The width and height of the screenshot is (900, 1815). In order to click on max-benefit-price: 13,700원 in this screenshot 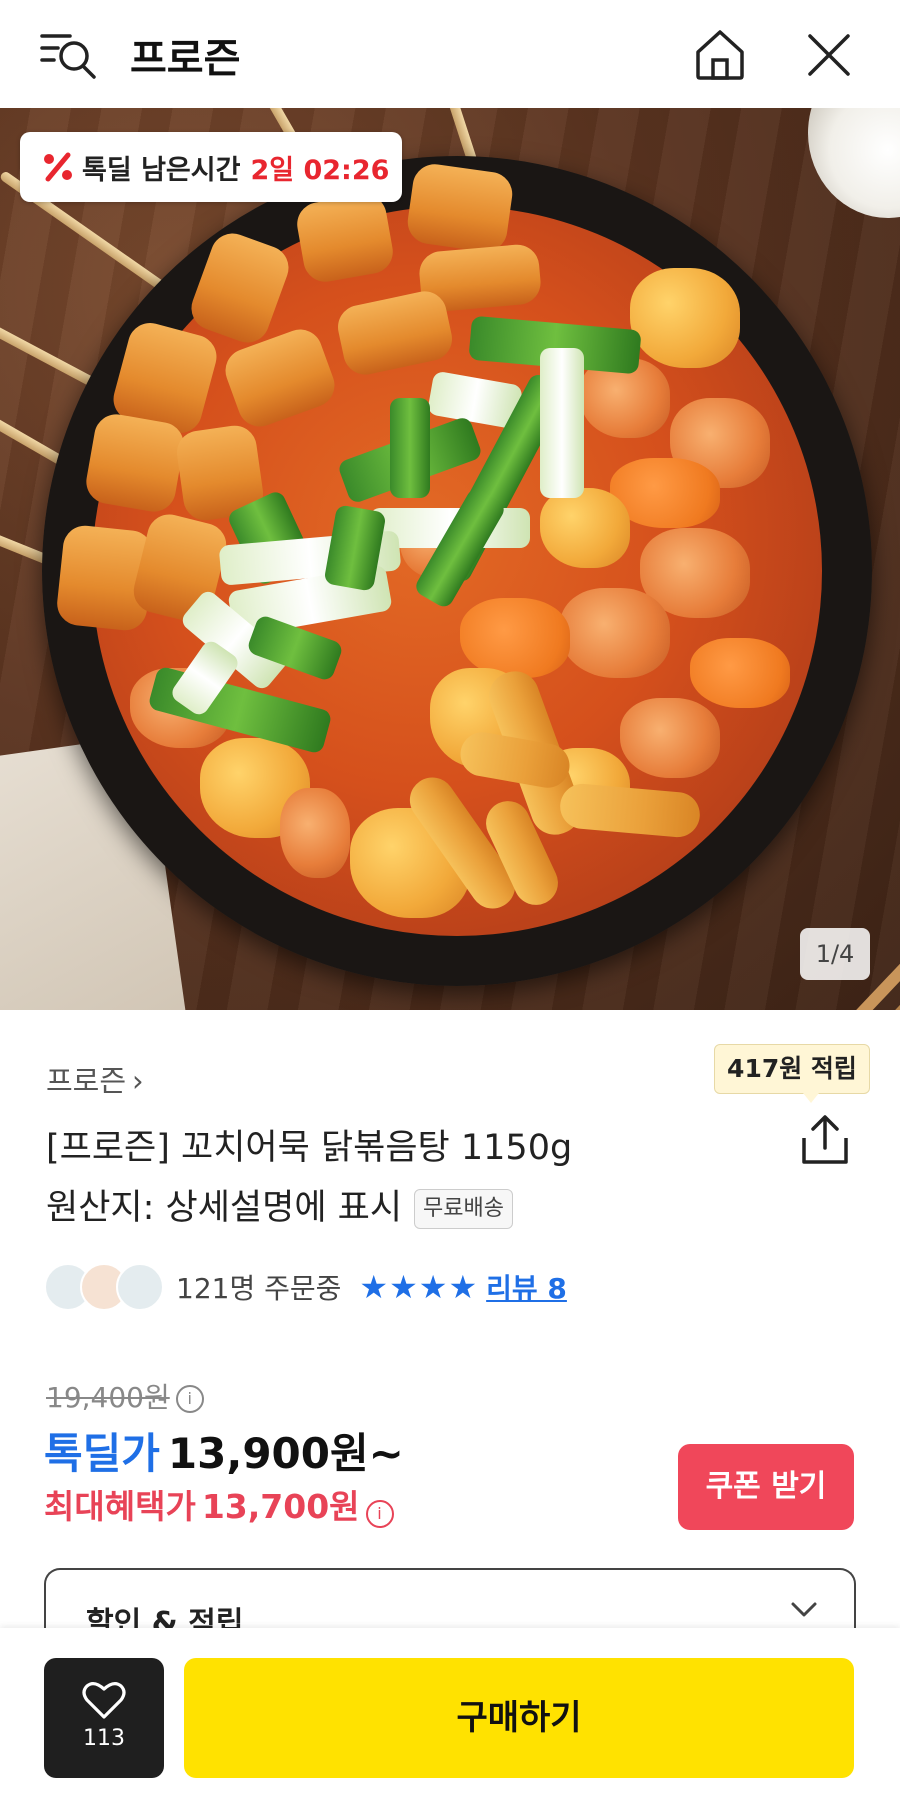, I will do `click(280, 1506)`.